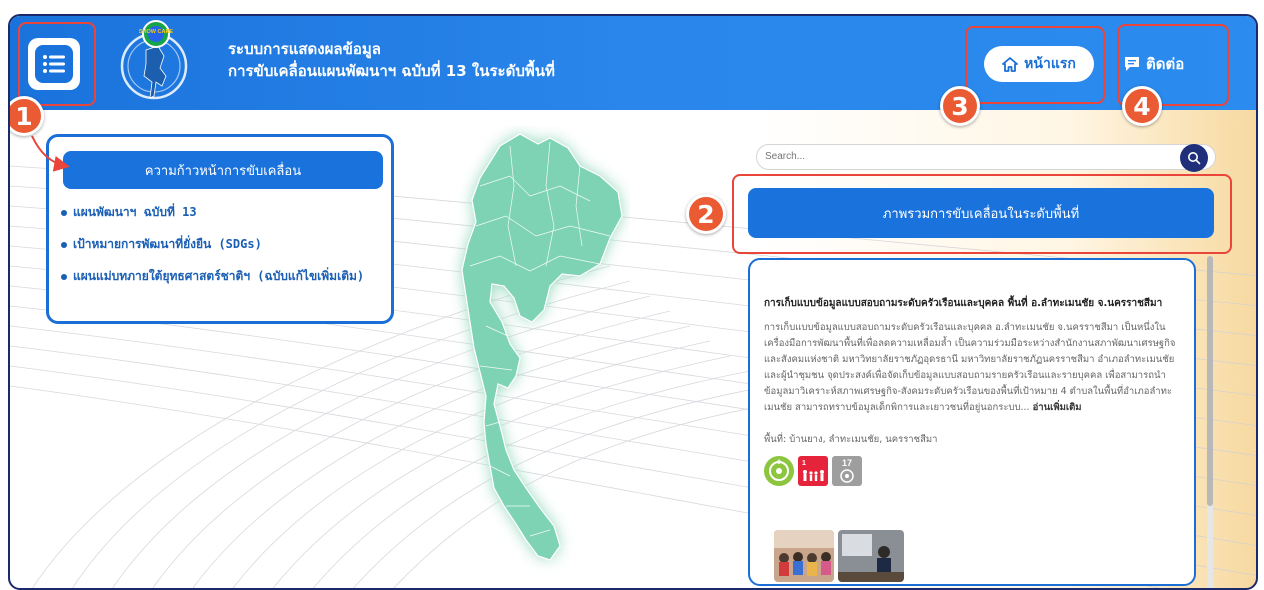  I want to click on annotation-number-3: 3, so click(960, 106).